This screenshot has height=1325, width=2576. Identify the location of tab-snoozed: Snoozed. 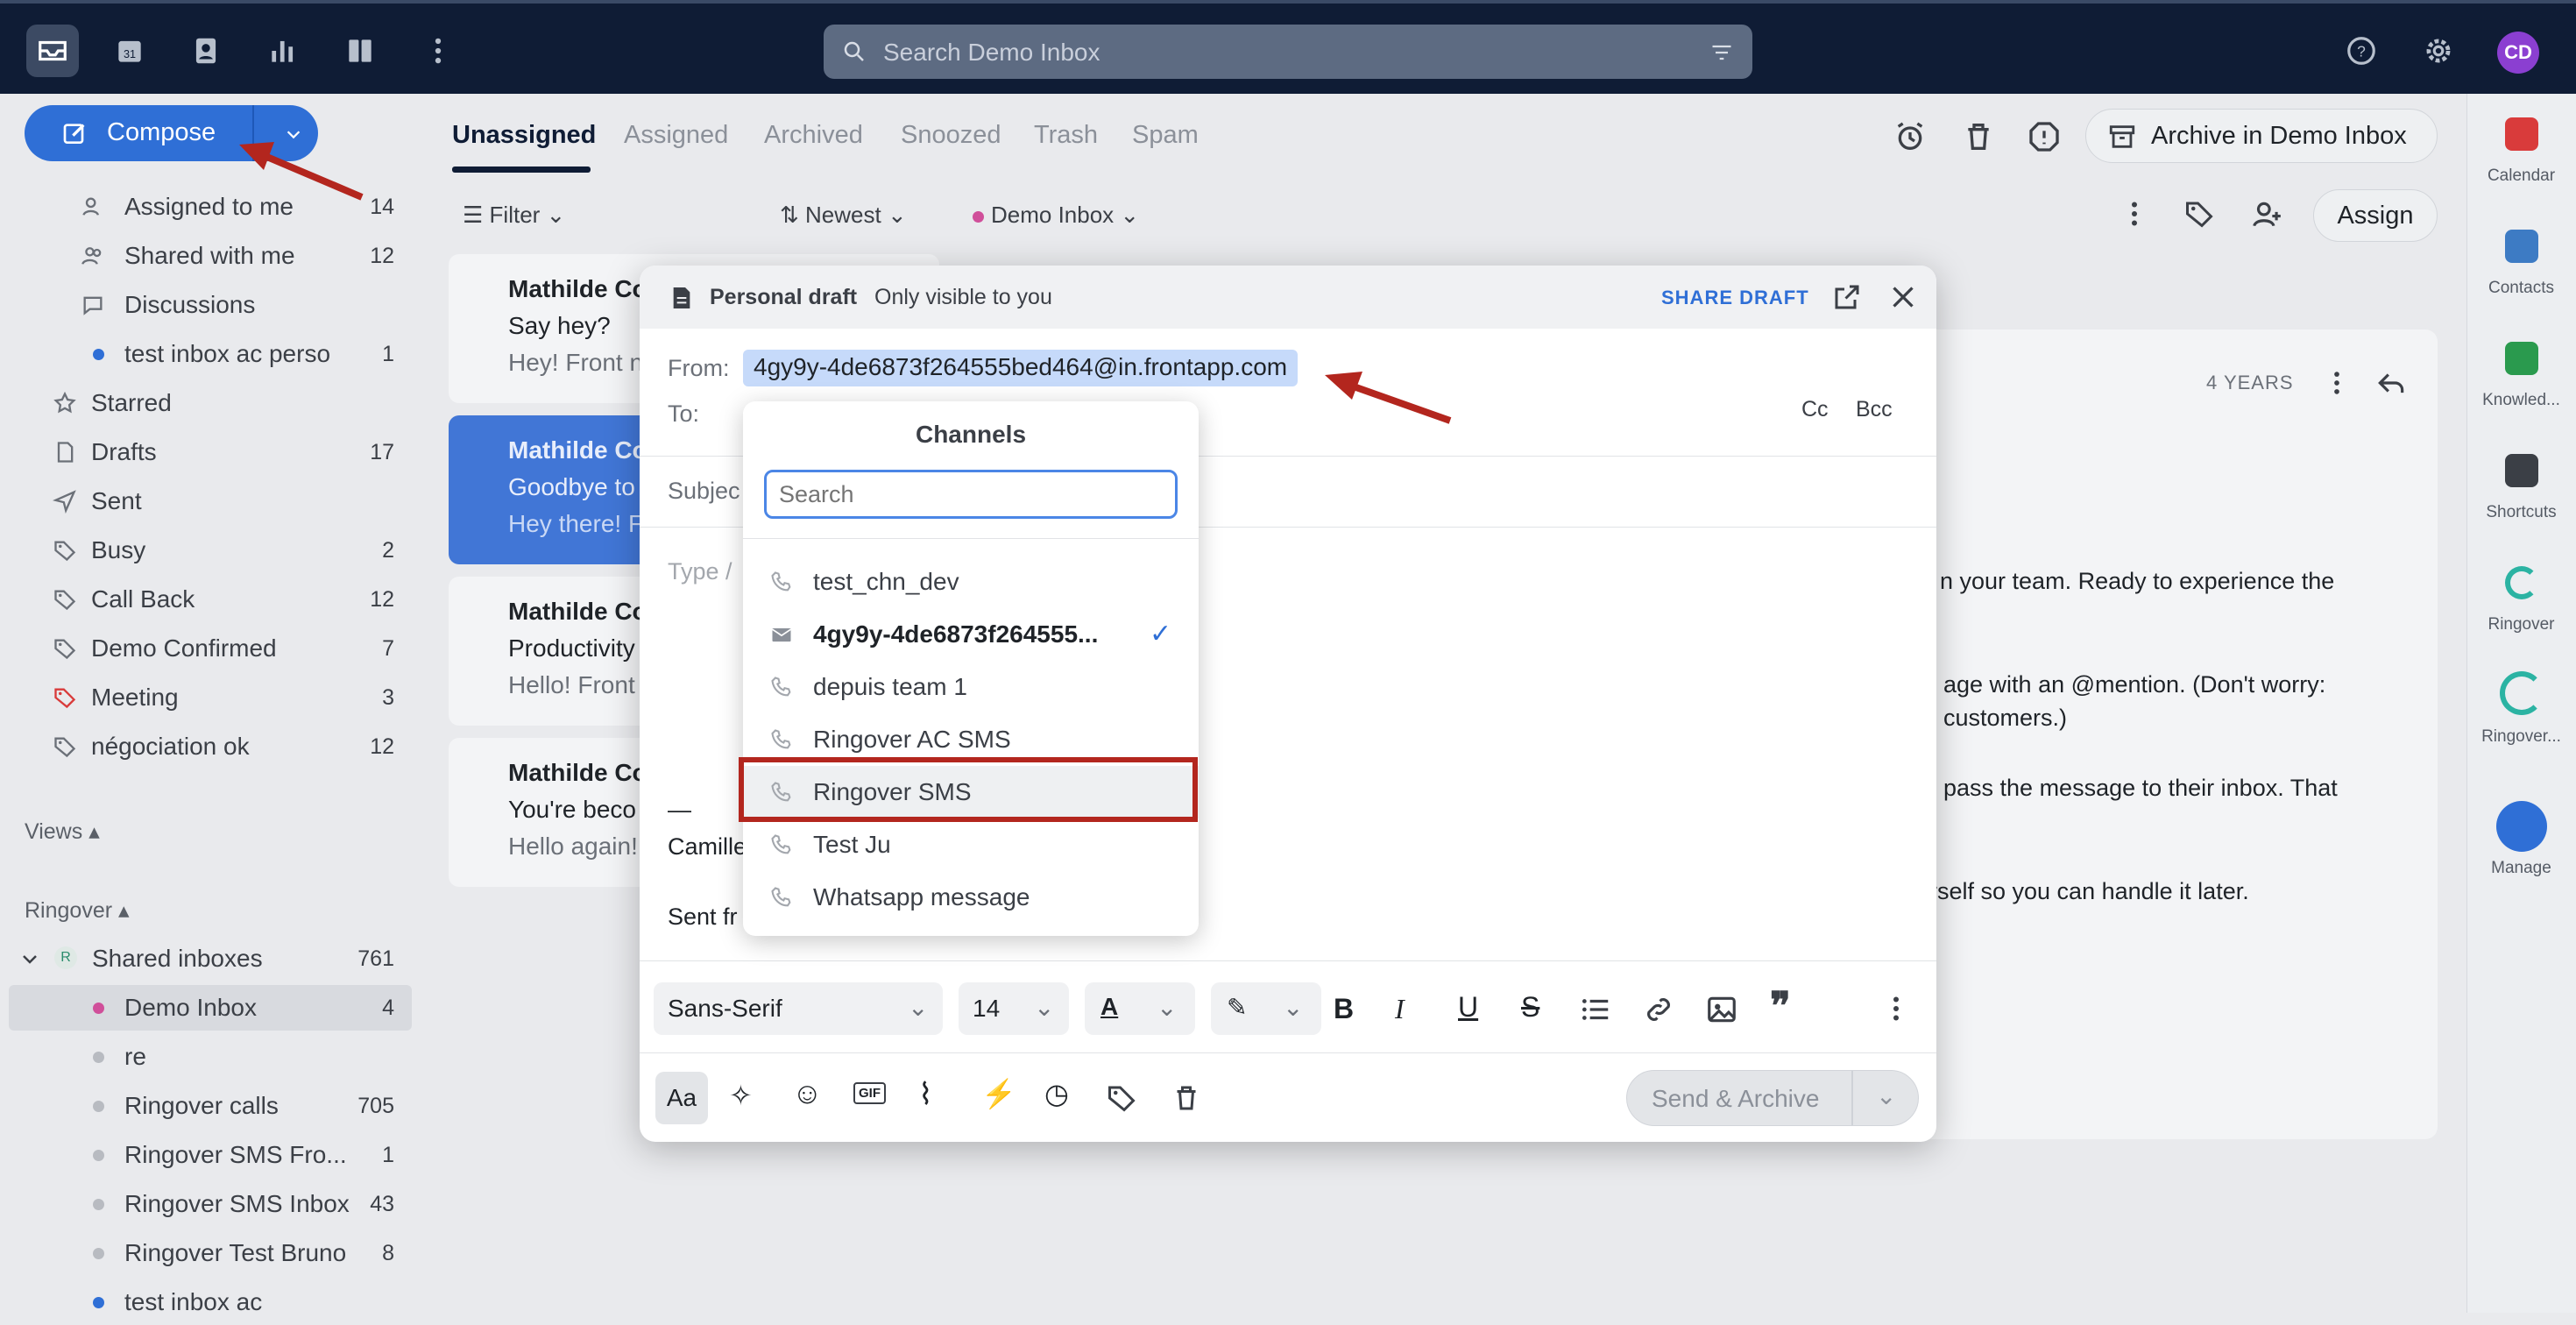
(951, 135).